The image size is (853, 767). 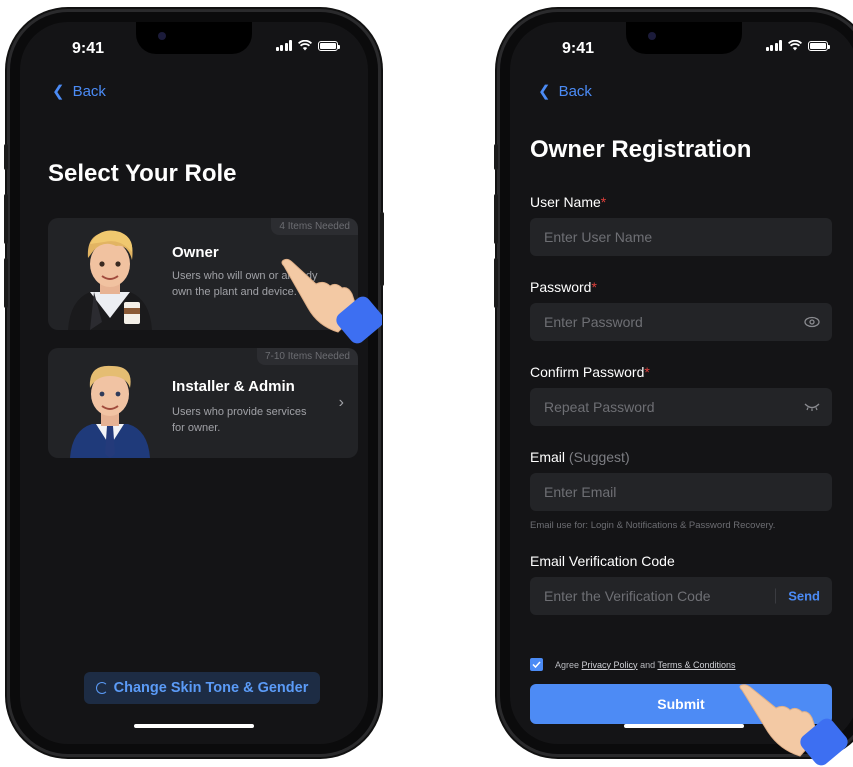 What do you see at coordinates (239, 420) in the screenshot?
I see `role-description: Users who provide services for owner.` at bounding box center [239, 420].